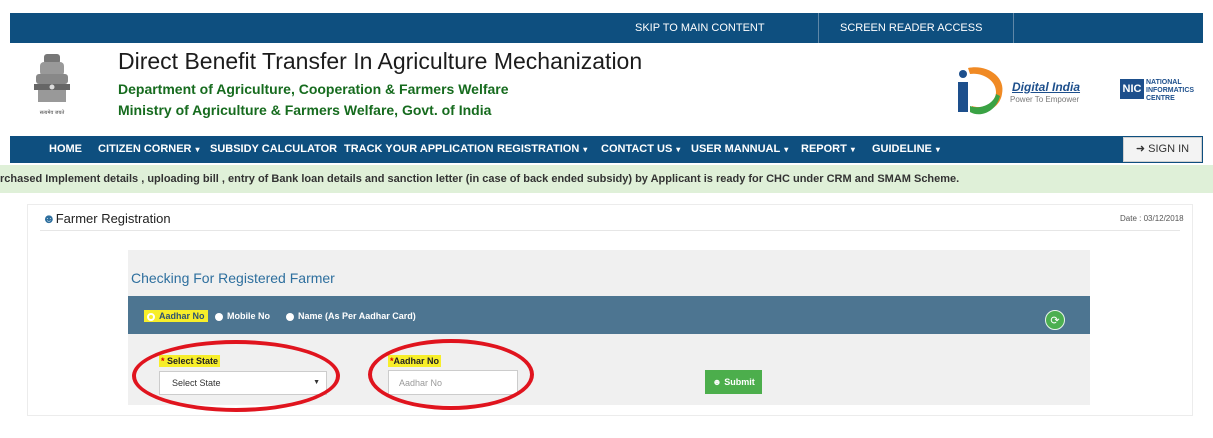  I want to click on nic-name-line: NATIONAL, so click(1164, 82).